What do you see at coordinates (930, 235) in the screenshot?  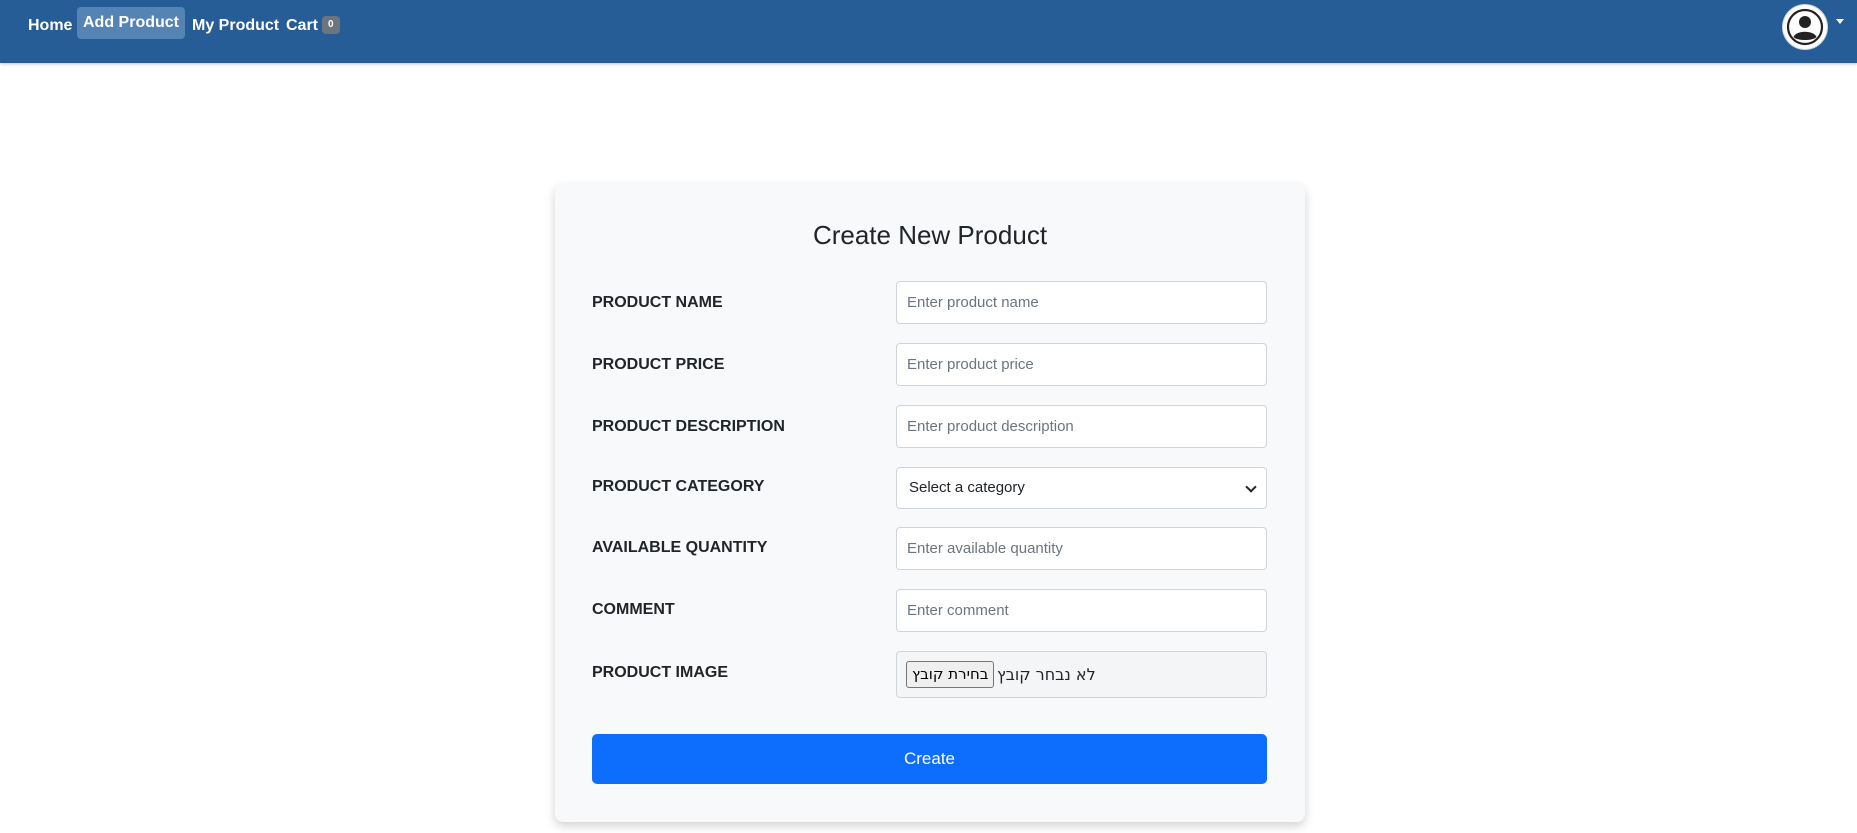 I see `page-title: Create New Product` at bounding box center [930, 235].